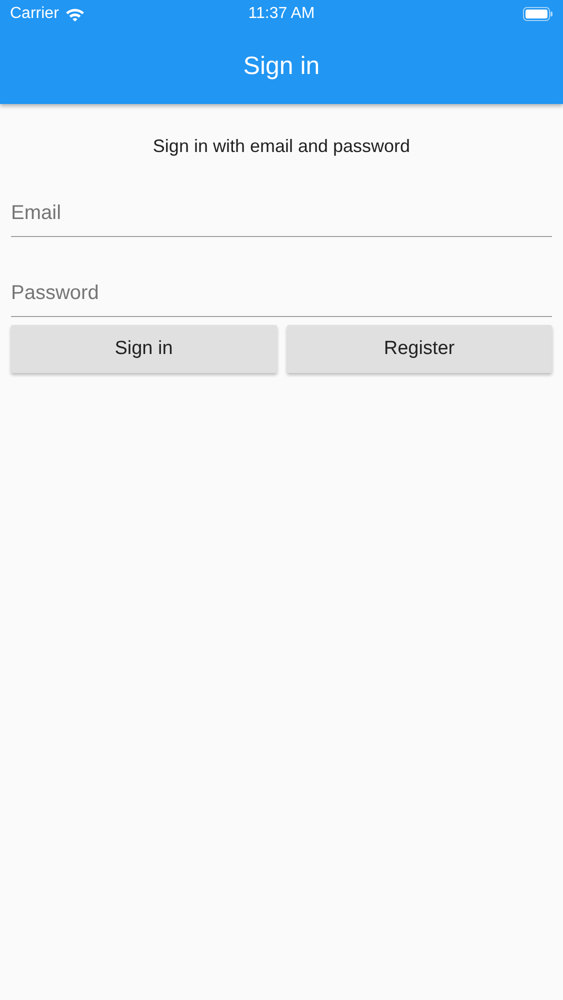 This screenshot has height=1000, width=563. What do you see at coordinates (419, 349) in the screenshot?
I see `register-button: Register` at bounding box center [419, 349].